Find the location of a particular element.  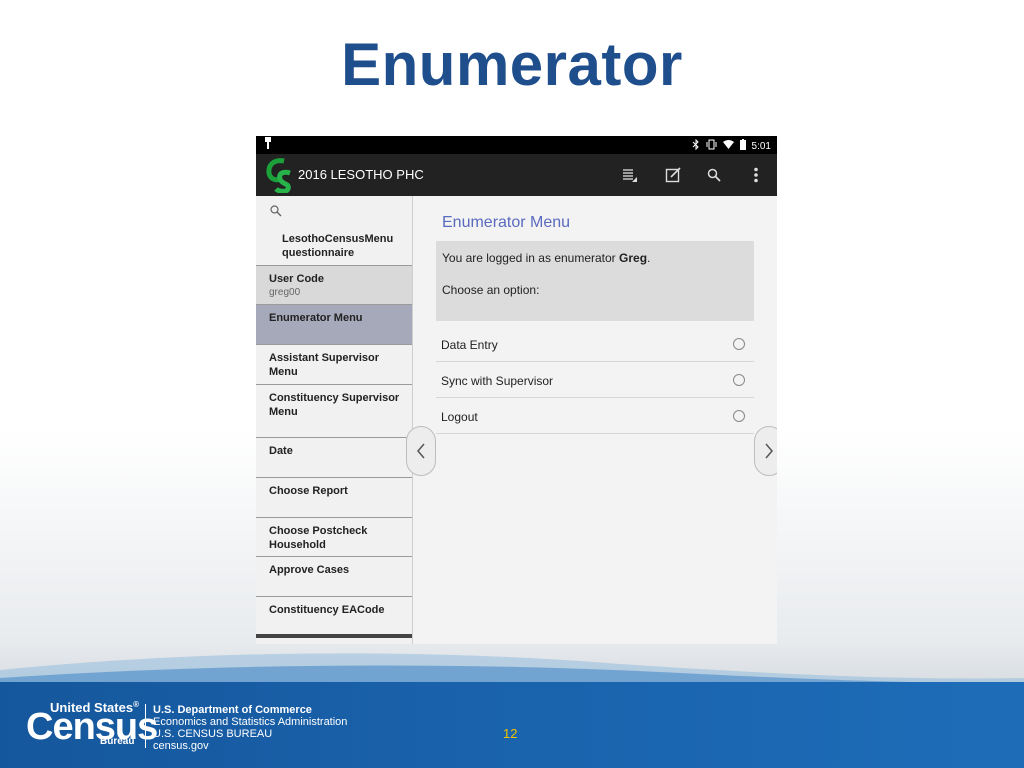

next-arrow-button is located at coordinates (765, 451).